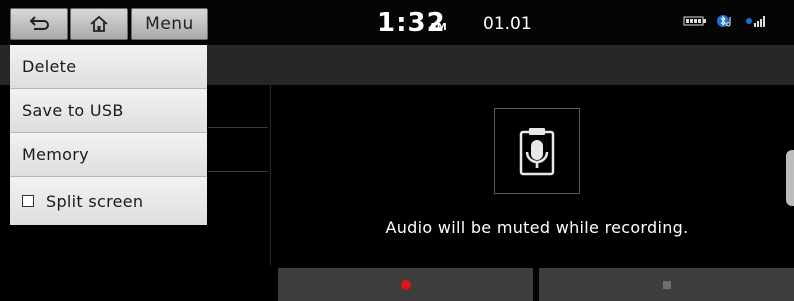 The height and width of the screenshot is (301, 794). Describe the element at coordinates (169, 24) in the screenshot. I see `menu-button: Menu` at that location.